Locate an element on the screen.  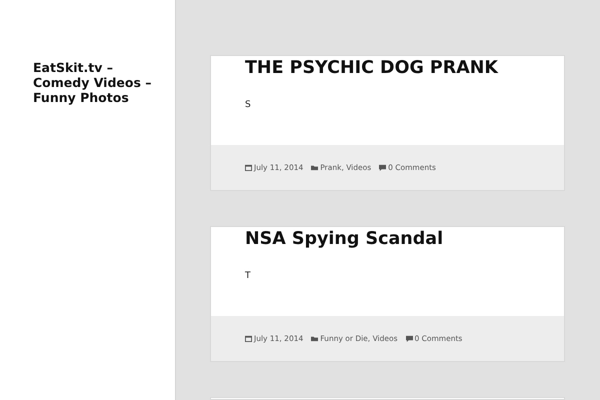
site-title: EatSkit.tv – Comedy Videos – Funny Photos is located at coordinates (94, 82).